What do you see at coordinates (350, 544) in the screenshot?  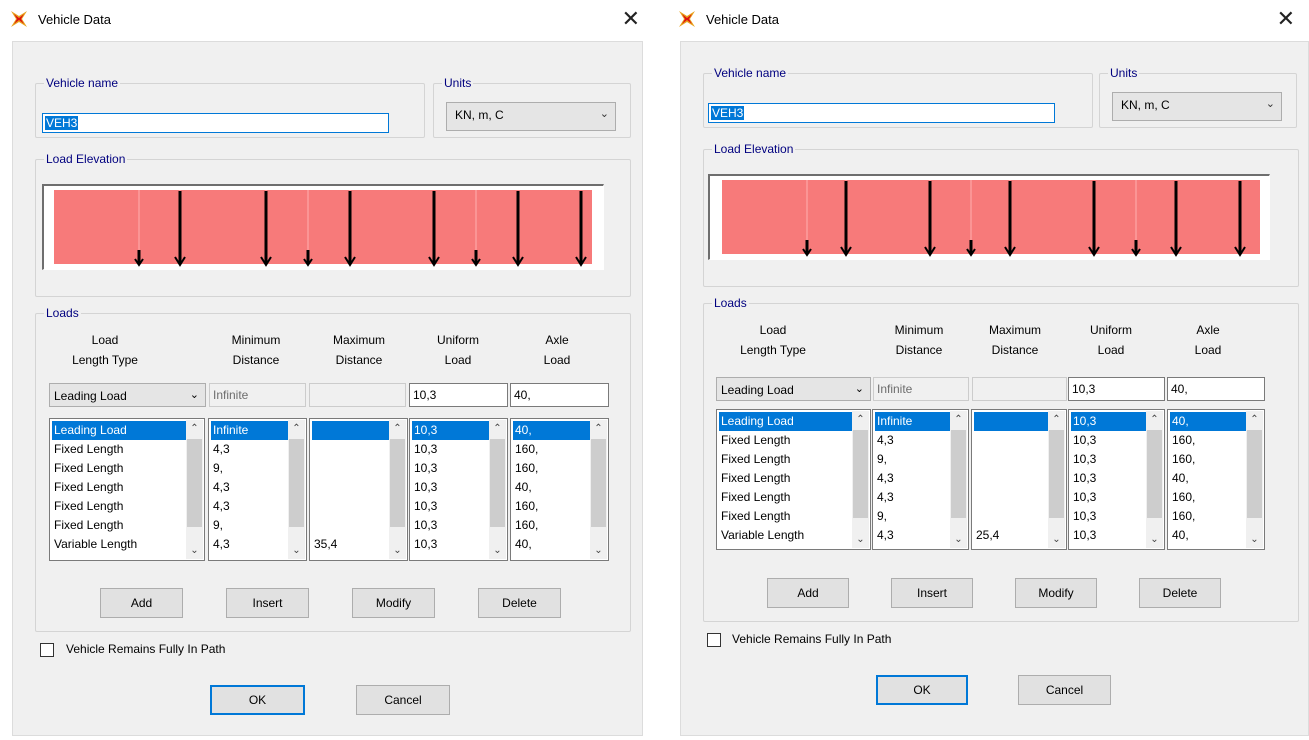 I see `list-item: 35,4` at bounding box center [350, 544].